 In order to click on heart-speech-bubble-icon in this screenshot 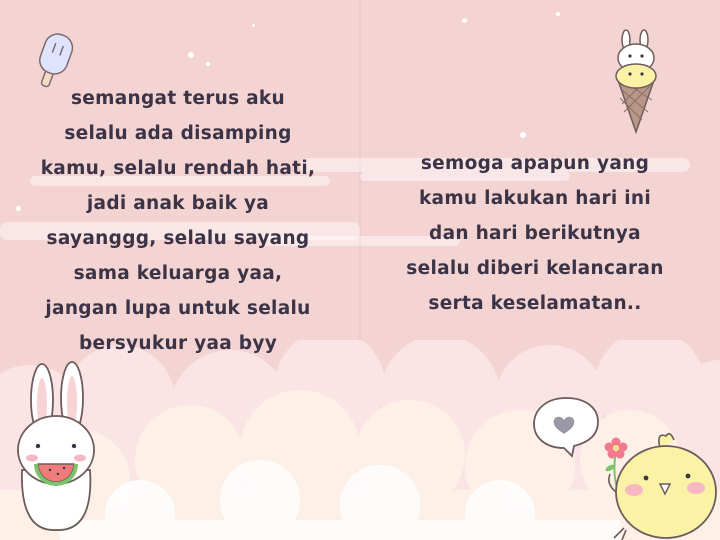, I will do `click(566, 427)`.